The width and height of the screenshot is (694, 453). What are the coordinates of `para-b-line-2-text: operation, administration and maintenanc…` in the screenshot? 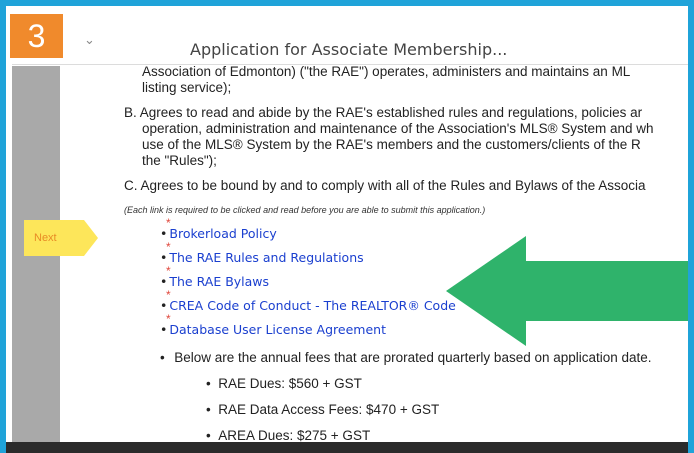 It's located at (398, 128).